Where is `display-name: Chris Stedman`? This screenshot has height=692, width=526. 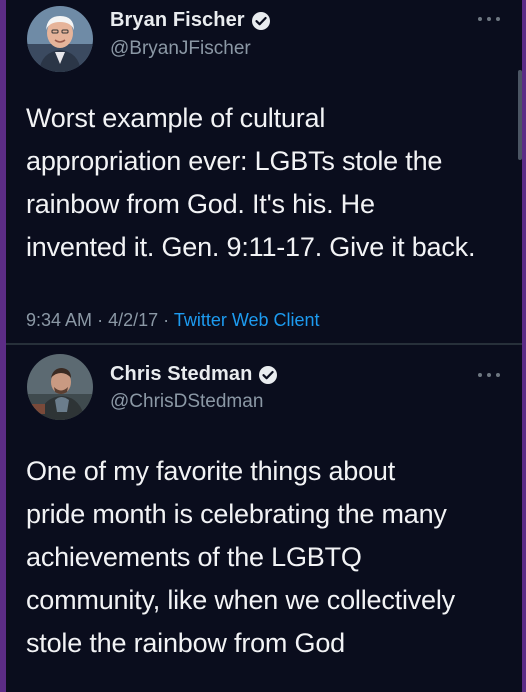 display-name: Chris Stedman is located at coordinates (181, 374).